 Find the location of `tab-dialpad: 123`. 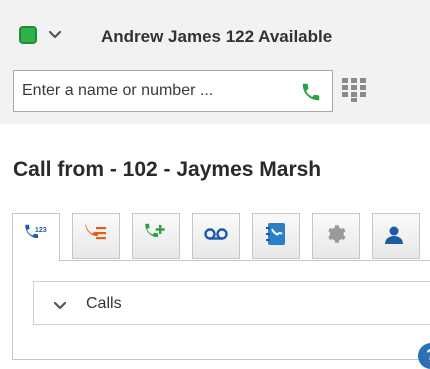

tab-dialpad: 123 is located at coordinates (36, 237).